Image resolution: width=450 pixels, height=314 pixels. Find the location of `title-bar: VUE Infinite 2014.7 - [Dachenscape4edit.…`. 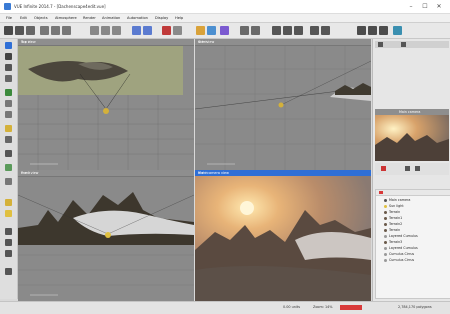

title-bar: VUE Infinite 2014.7 - [Dachenscape4edit.… is located at coordinates (225, 7).